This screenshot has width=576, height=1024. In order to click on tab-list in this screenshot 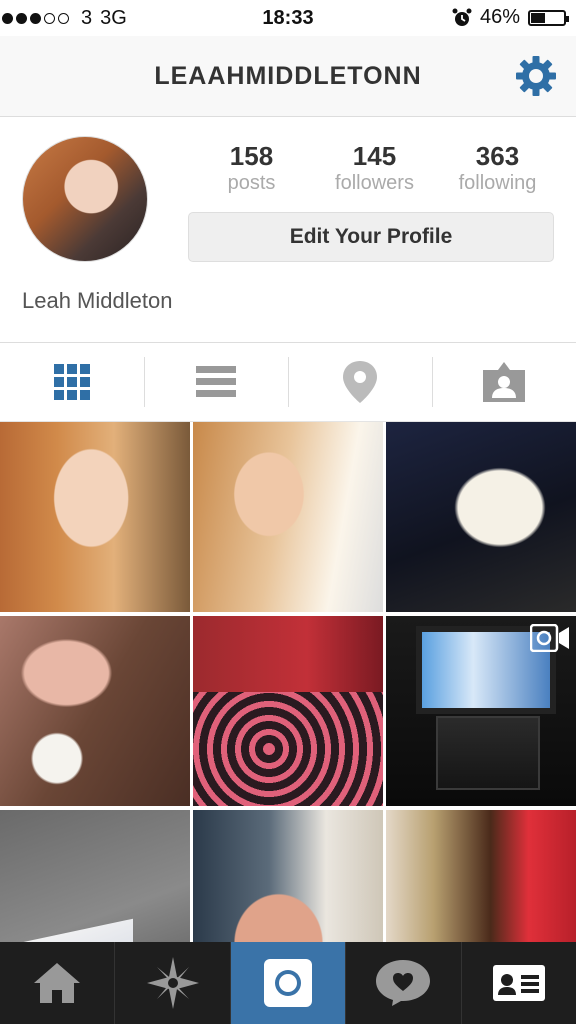, I will do `click(216, 382)`.